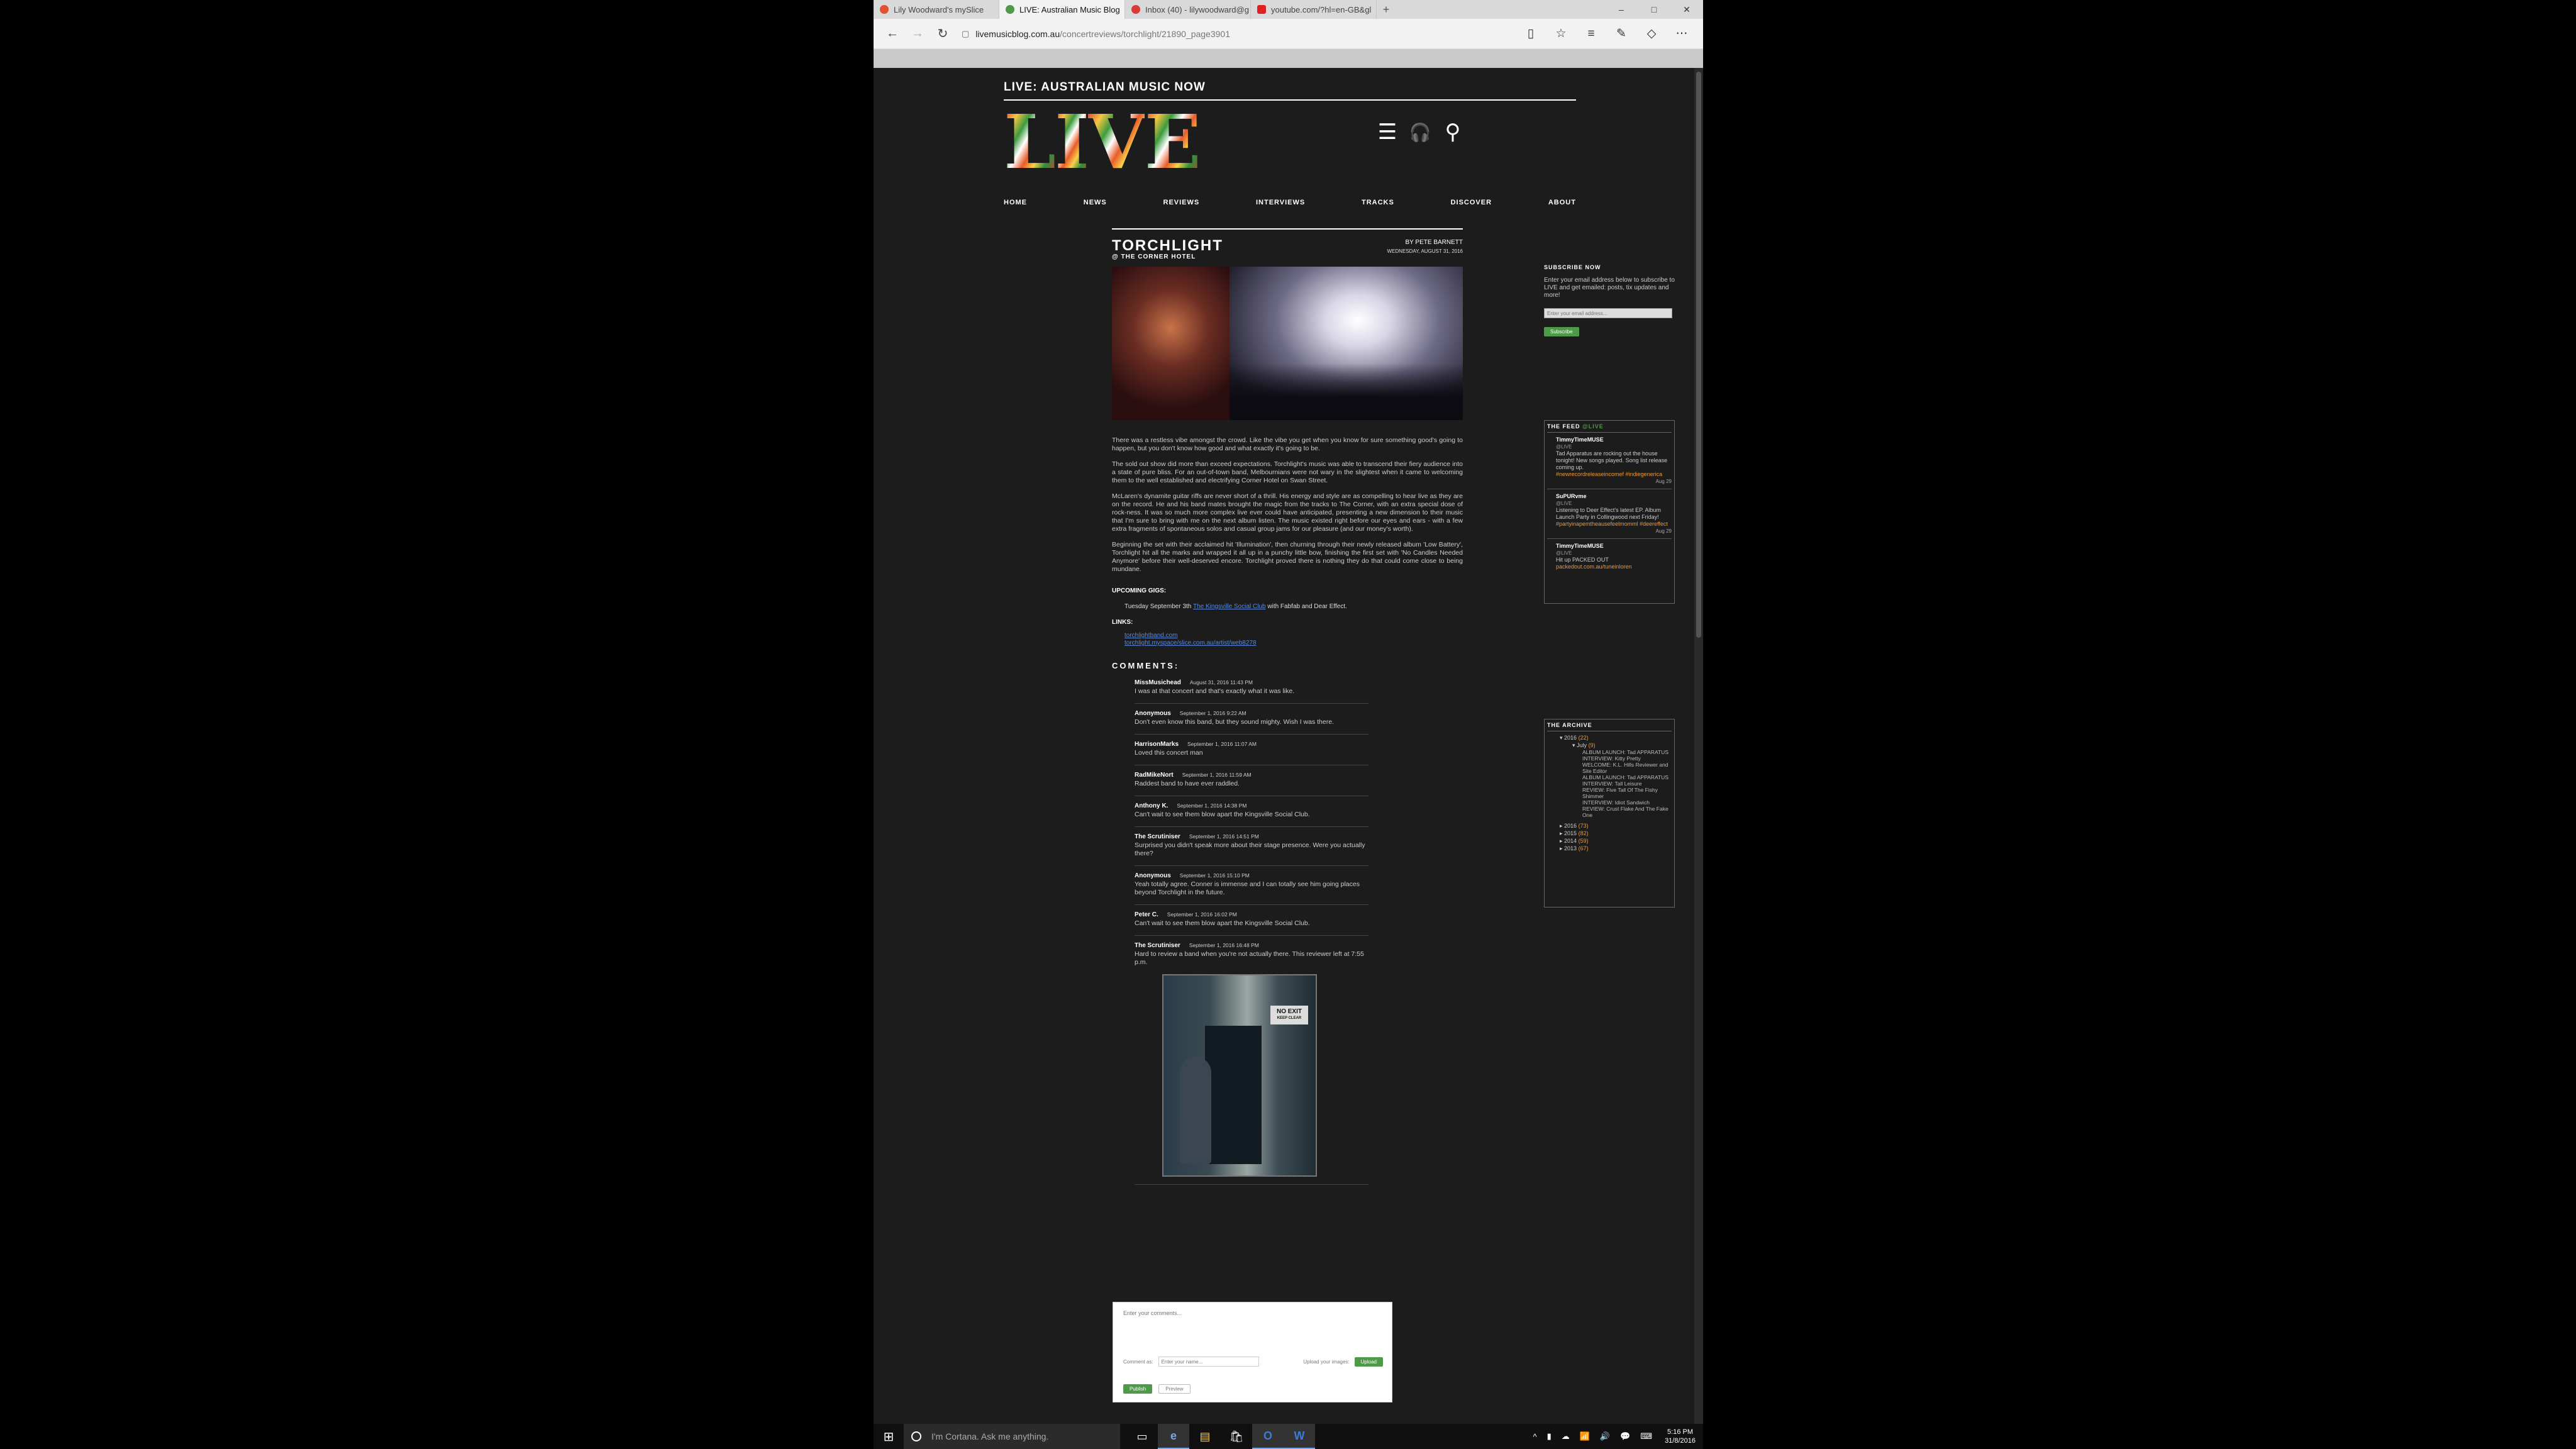  I want to click on comment-author: Anthony K., so click(1151, 805).